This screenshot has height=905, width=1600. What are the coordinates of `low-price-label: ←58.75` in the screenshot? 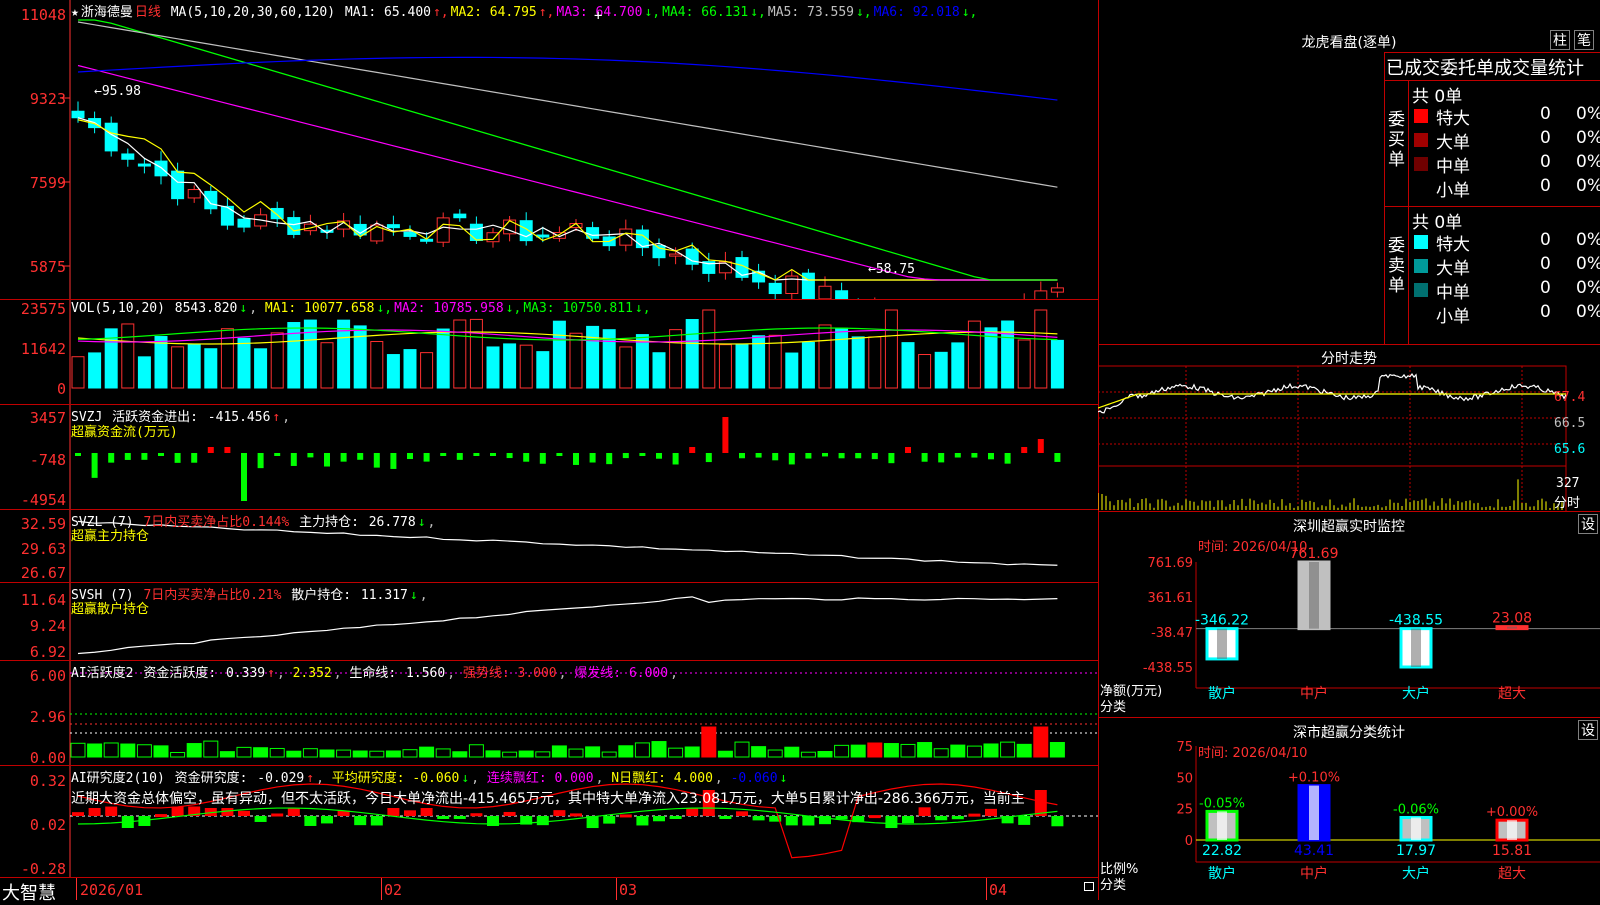 It's located at (891, 269).